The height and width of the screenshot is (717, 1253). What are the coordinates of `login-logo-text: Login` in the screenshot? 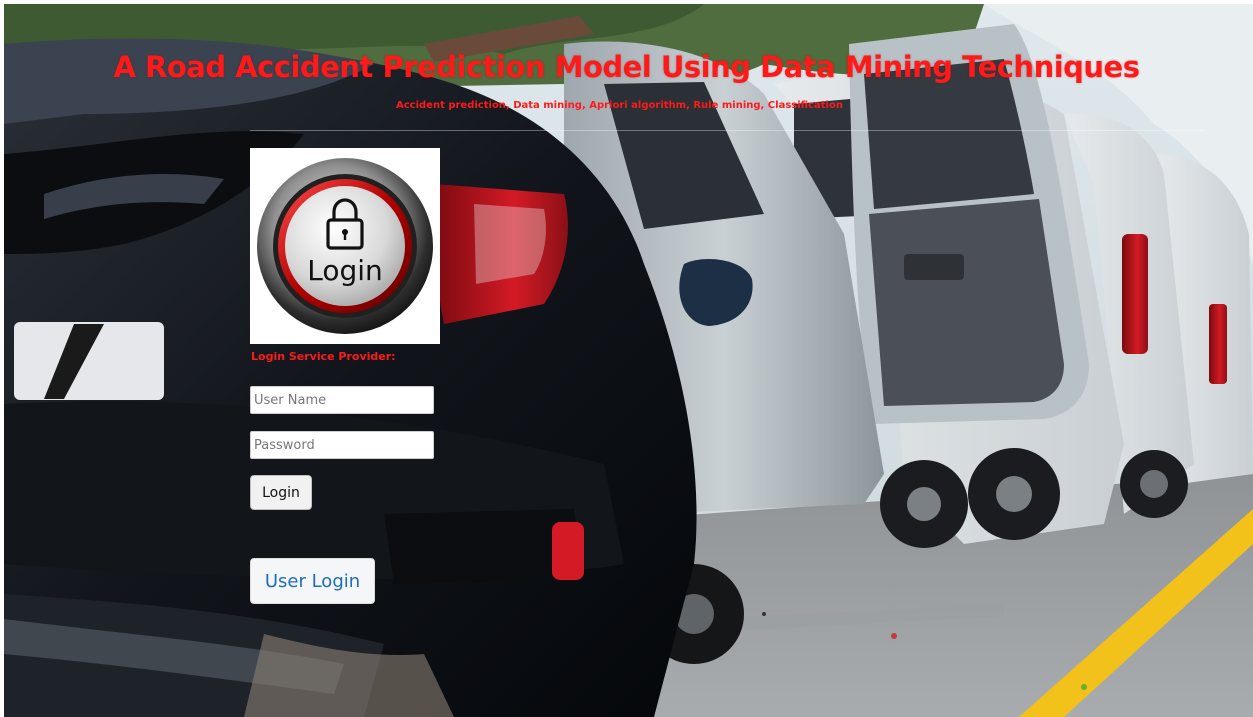 It's located at (345, 270).